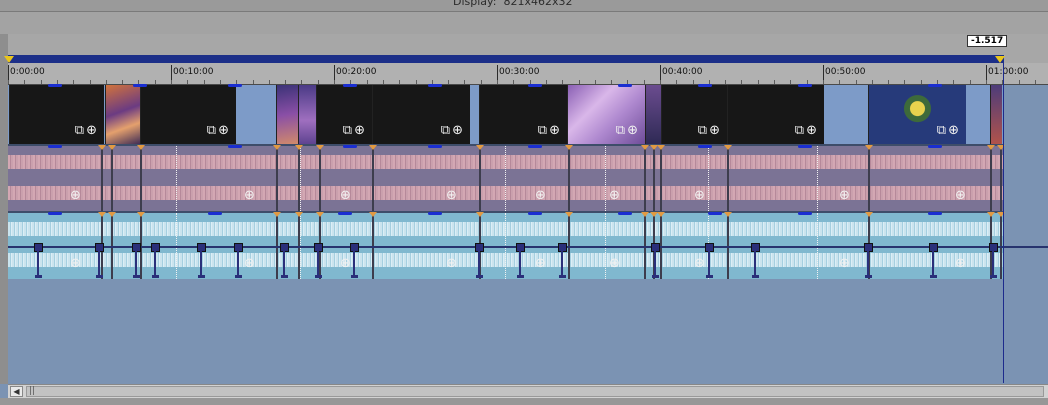 This screenshot has width=1048, height=405. What do you see at coordinates (535, 391) in the screenshot?
I see `scrollbar-thumb: ||` at bounding box center [535, 391].